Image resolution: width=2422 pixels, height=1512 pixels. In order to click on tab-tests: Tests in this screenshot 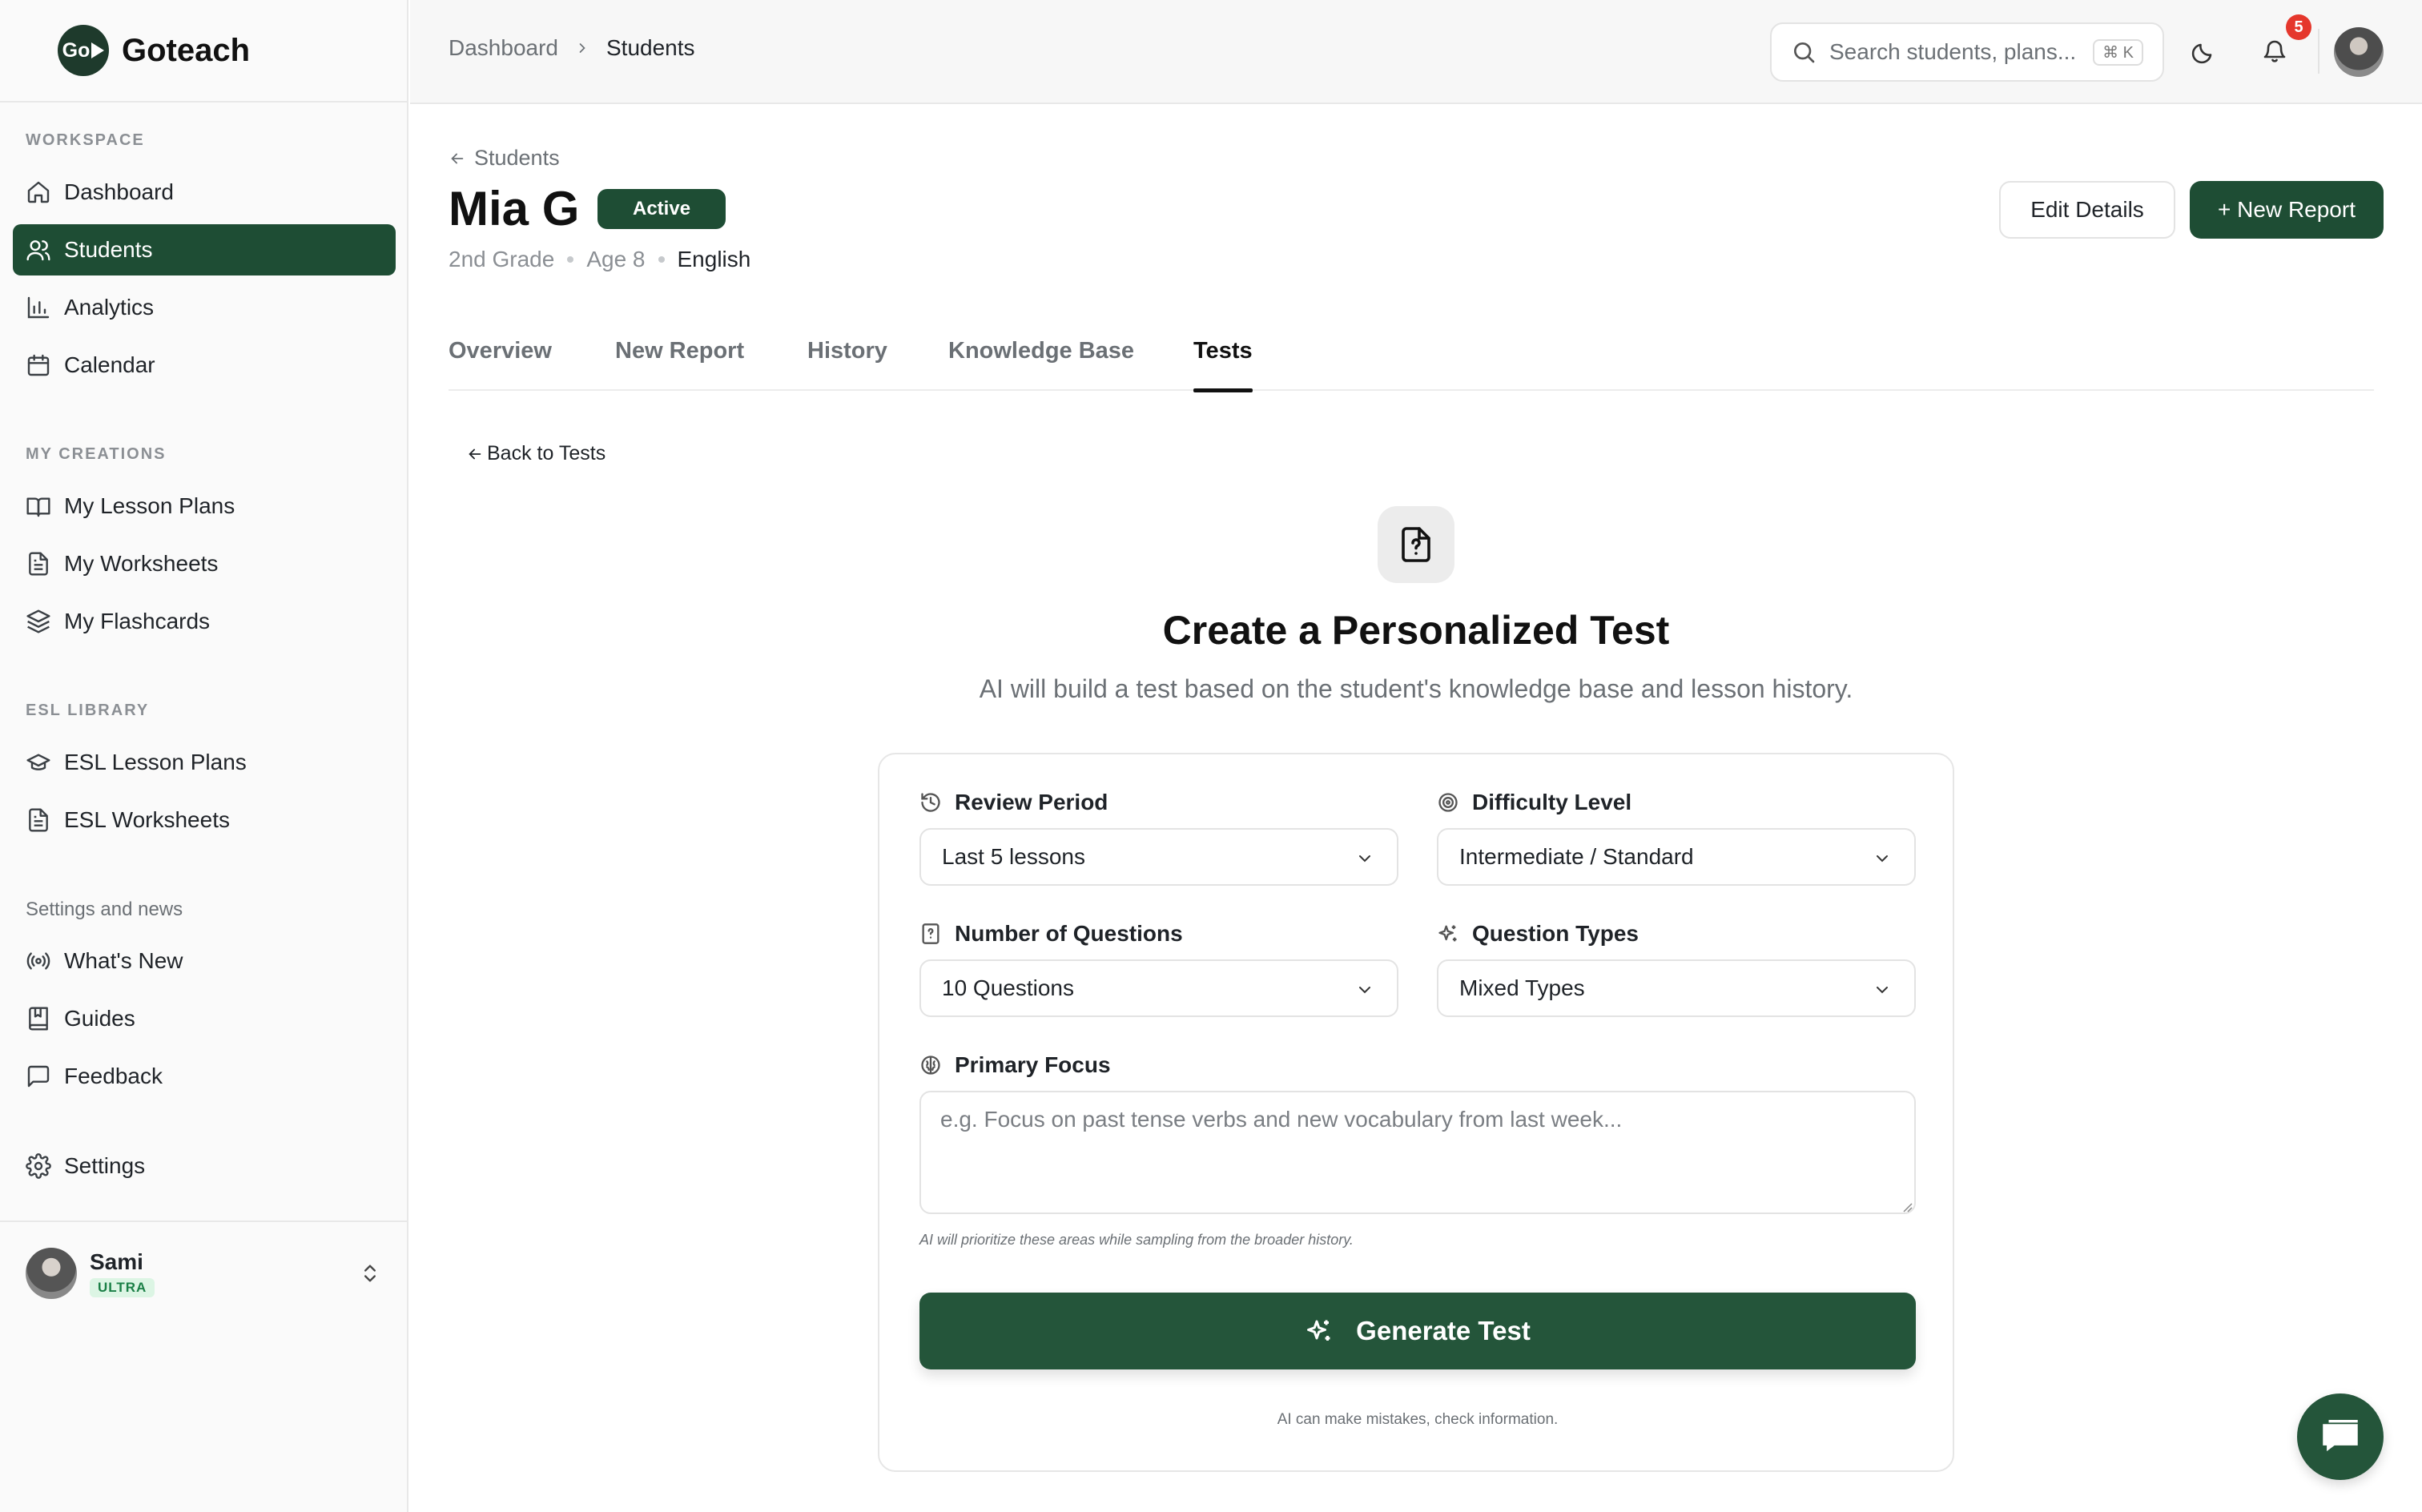, I will do `click(1223, 365)`.